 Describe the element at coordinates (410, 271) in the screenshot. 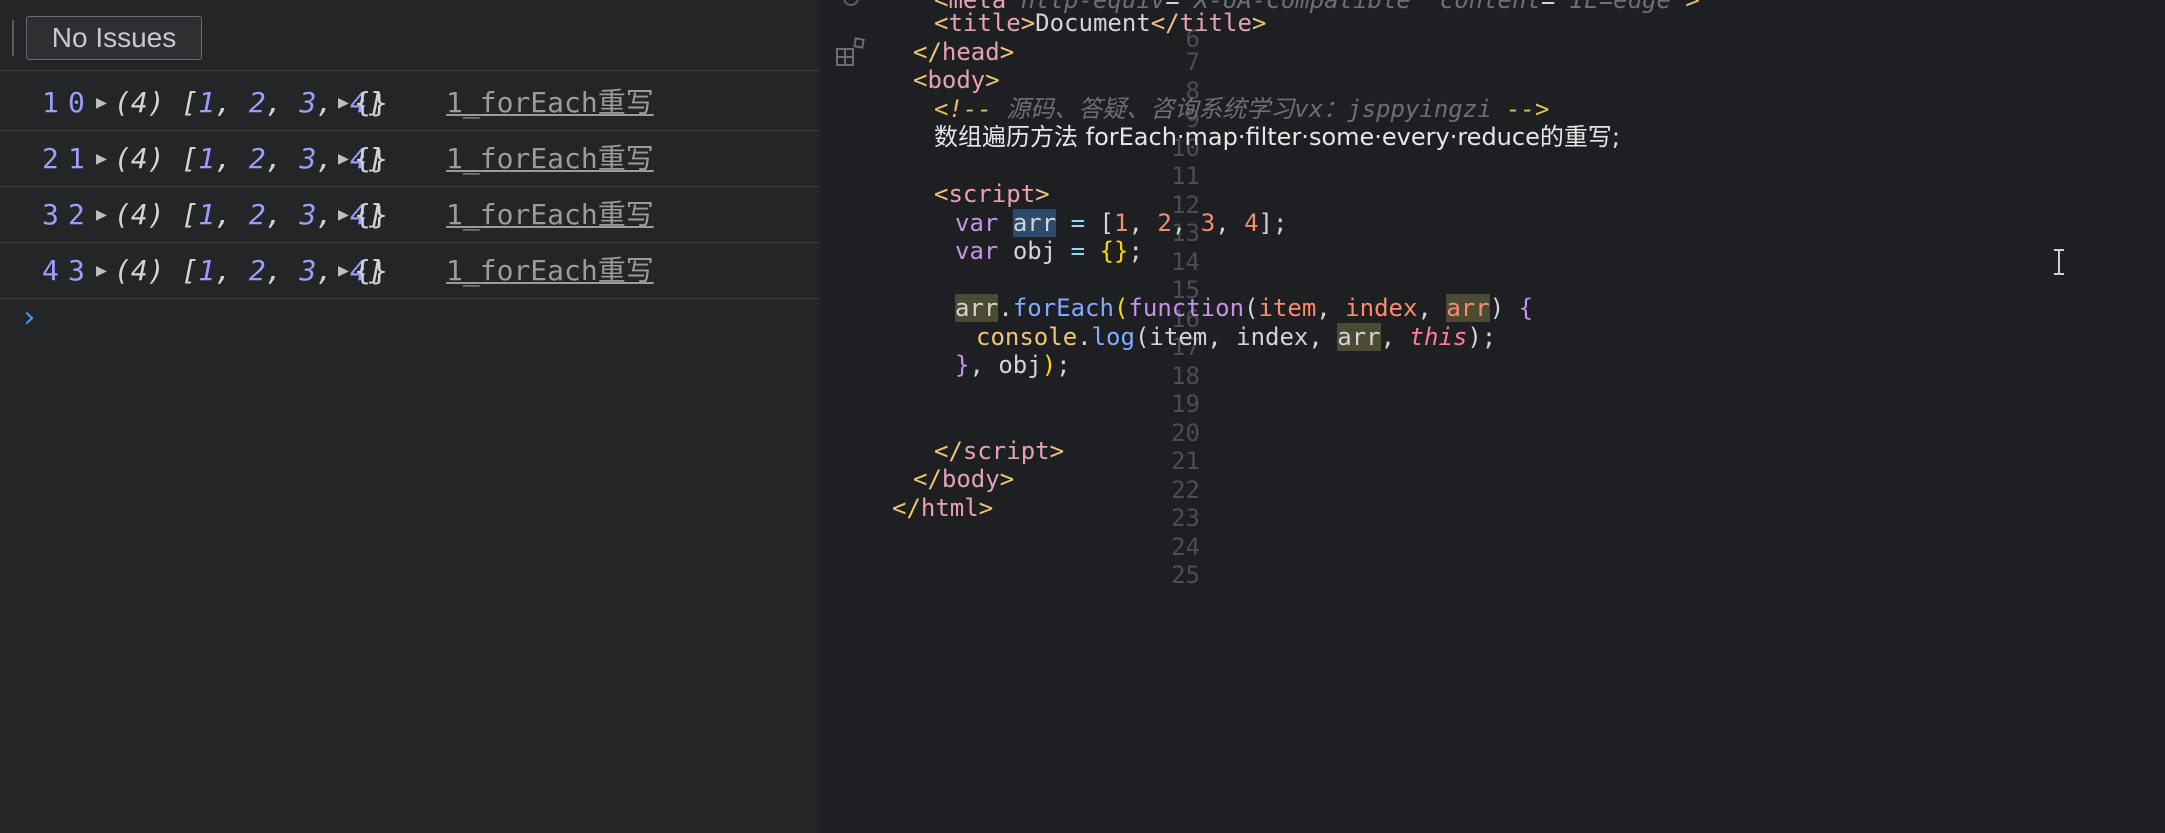

I see `console-log-row: 4 3 ▶ (4) [1, 2, 3, 4] ▶ {} 1_forEach重写` at that location.